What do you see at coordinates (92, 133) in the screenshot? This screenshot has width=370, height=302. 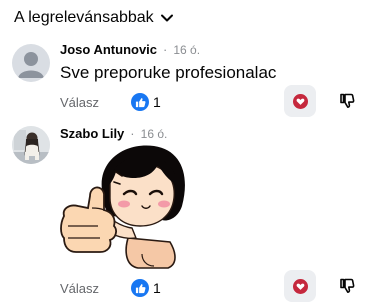 I see `author-name: Szabo Lily` at bounding box center [92, 133].